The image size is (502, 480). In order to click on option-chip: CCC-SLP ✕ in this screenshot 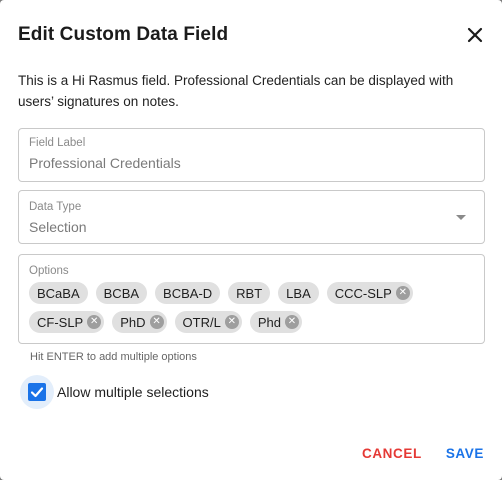, I will do `click(369, 293)`.